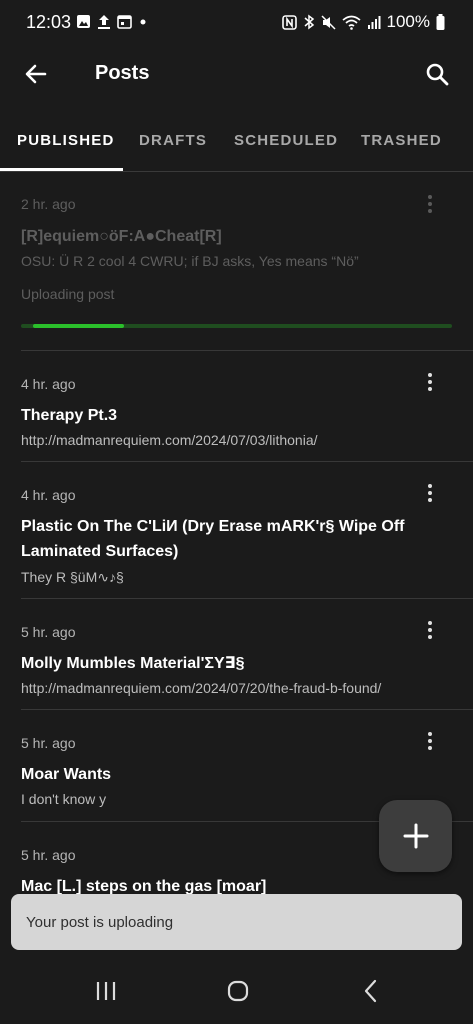 The image size is (473, 1024). I want to click on tab-trashed: TRASHED, so click(401, 140).